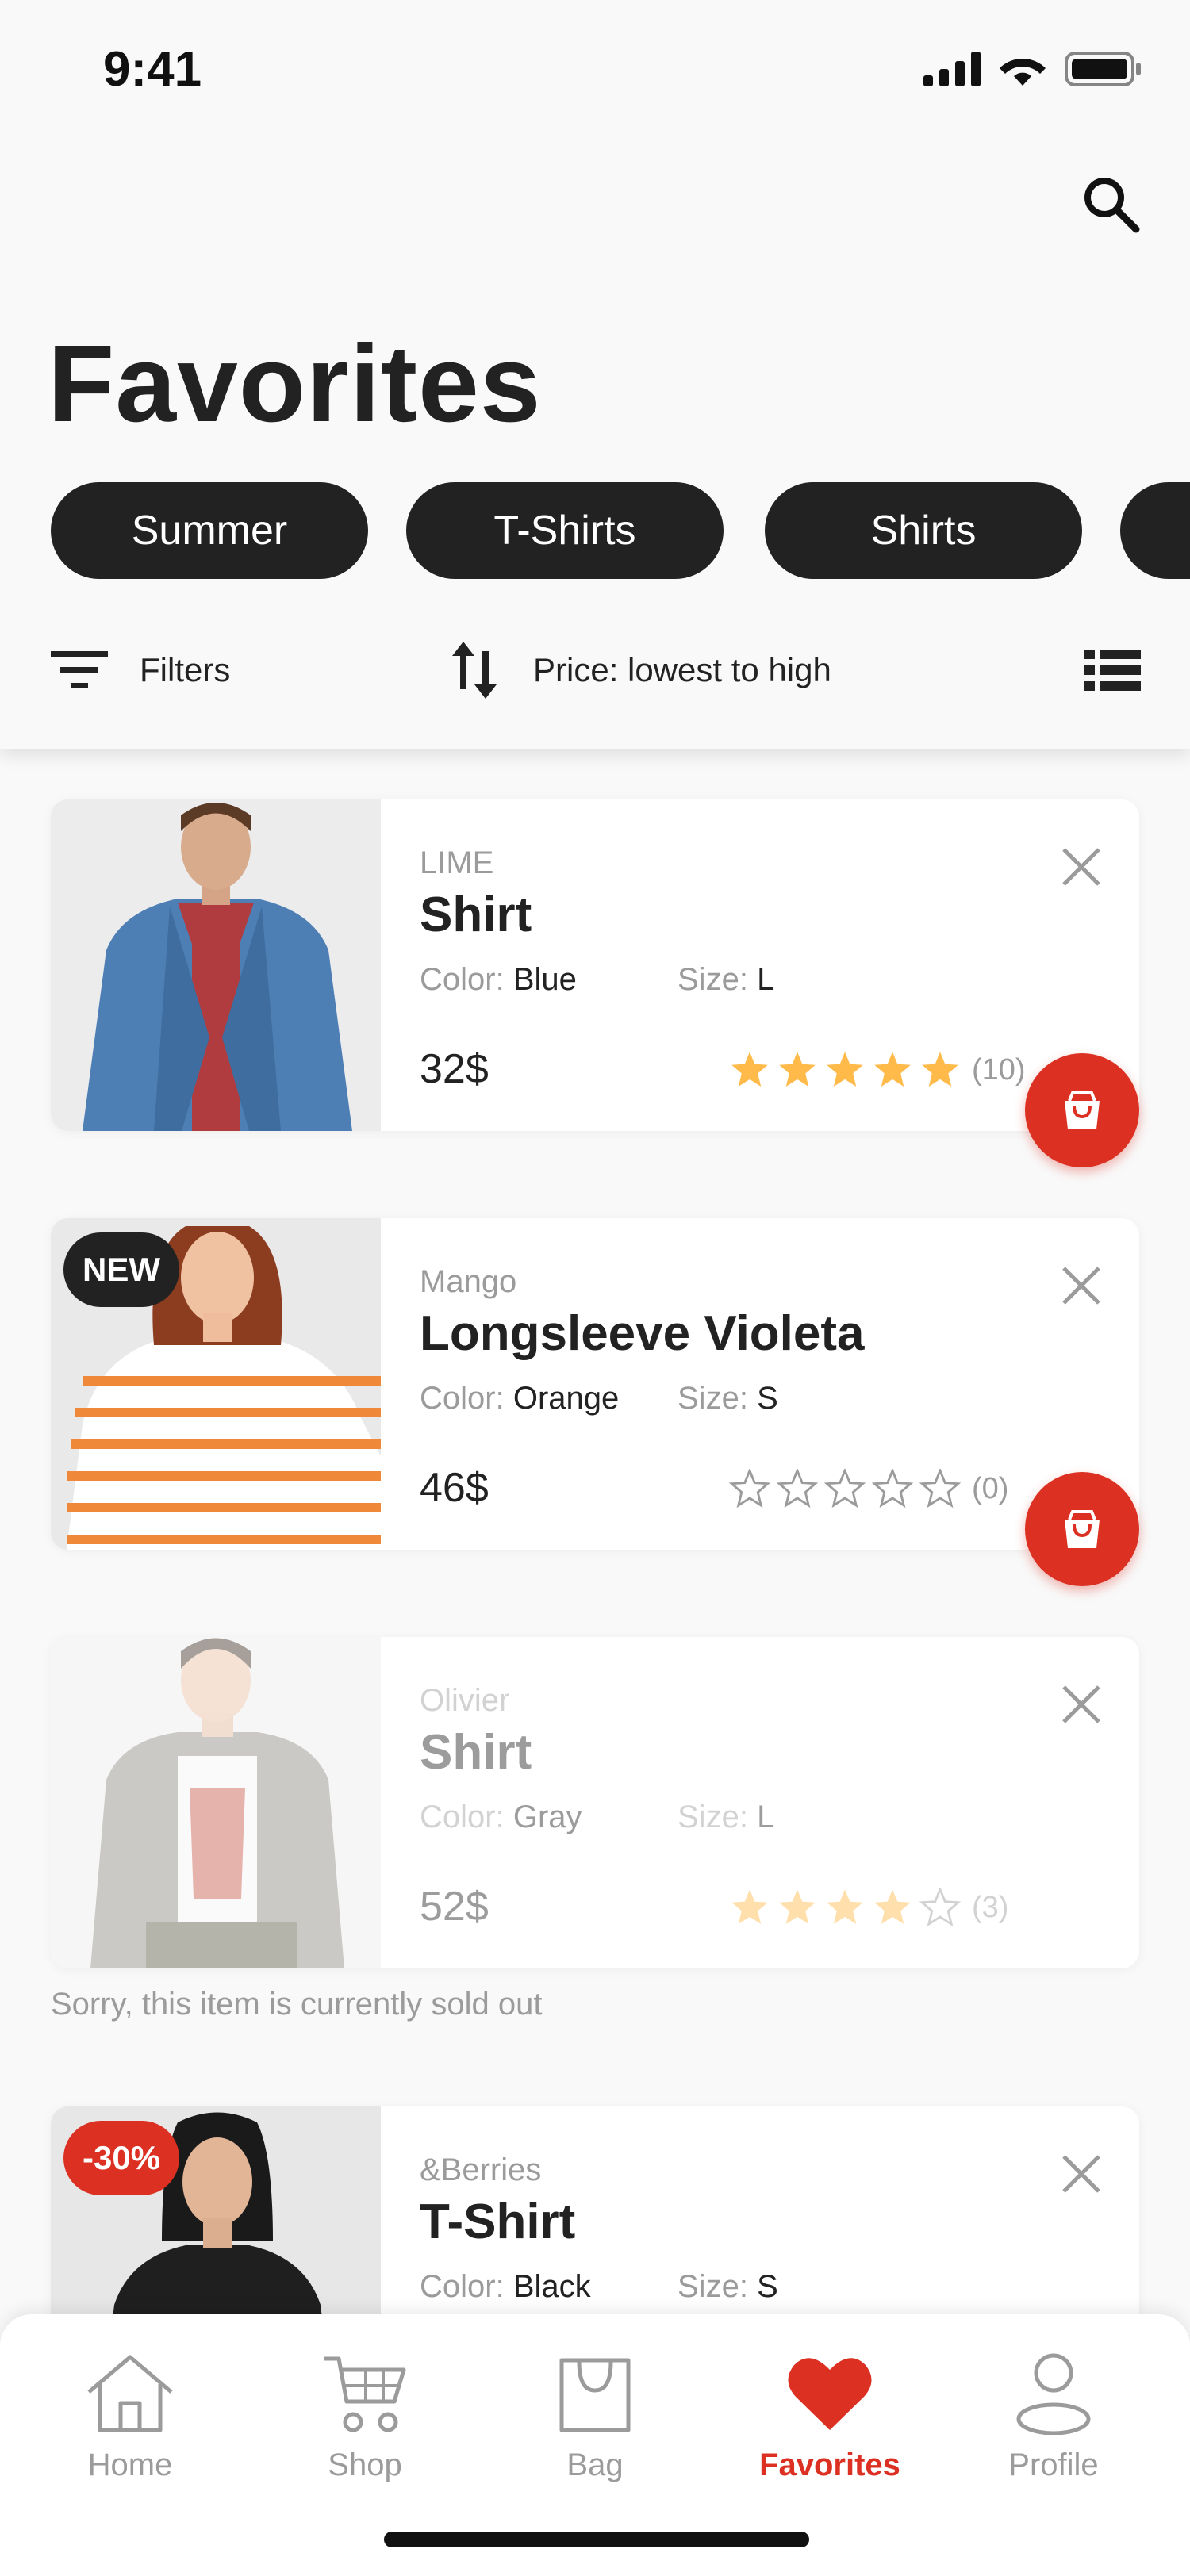 The image size is (1190, 2576). Describe the element at coordinates (481, 2169) in the screenshot. I see `product-brand: &Berries` at that location.